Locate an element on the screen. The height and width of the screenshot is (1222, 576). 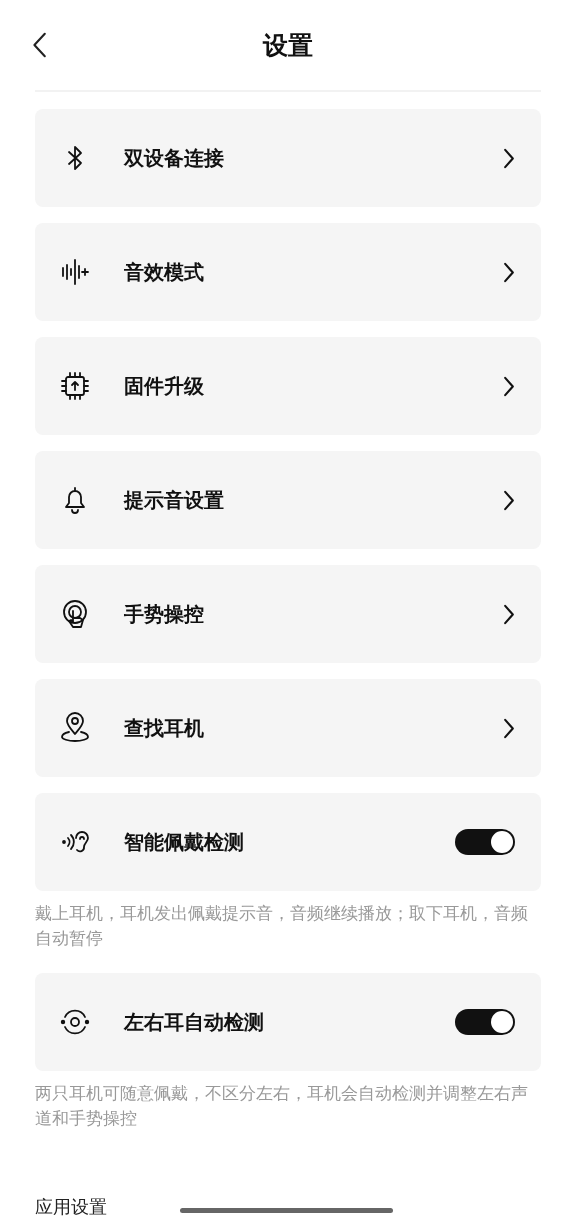
item-label: 查找耳机 is located at coordinates (164, 728).